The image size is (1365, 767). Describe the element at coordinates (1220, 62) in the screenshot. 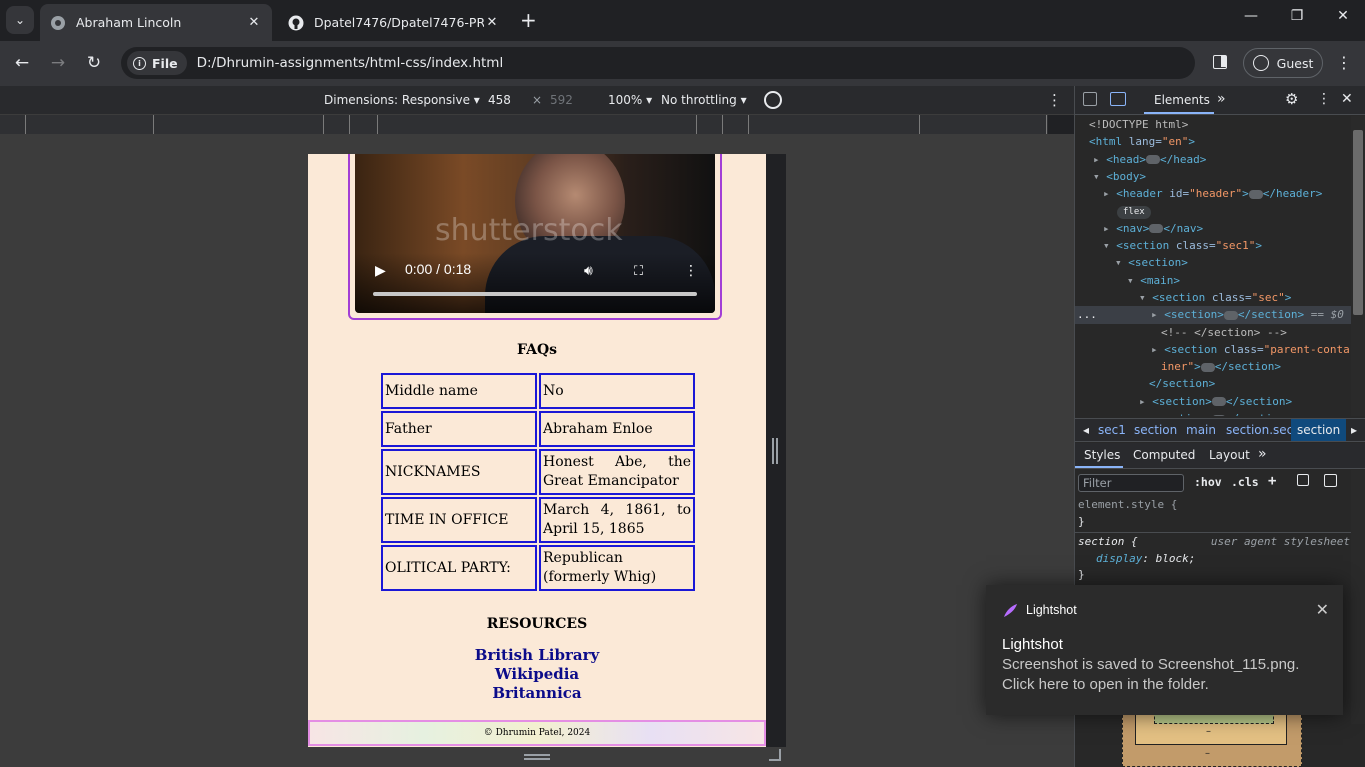

I see `side-panel-icon` at that location.